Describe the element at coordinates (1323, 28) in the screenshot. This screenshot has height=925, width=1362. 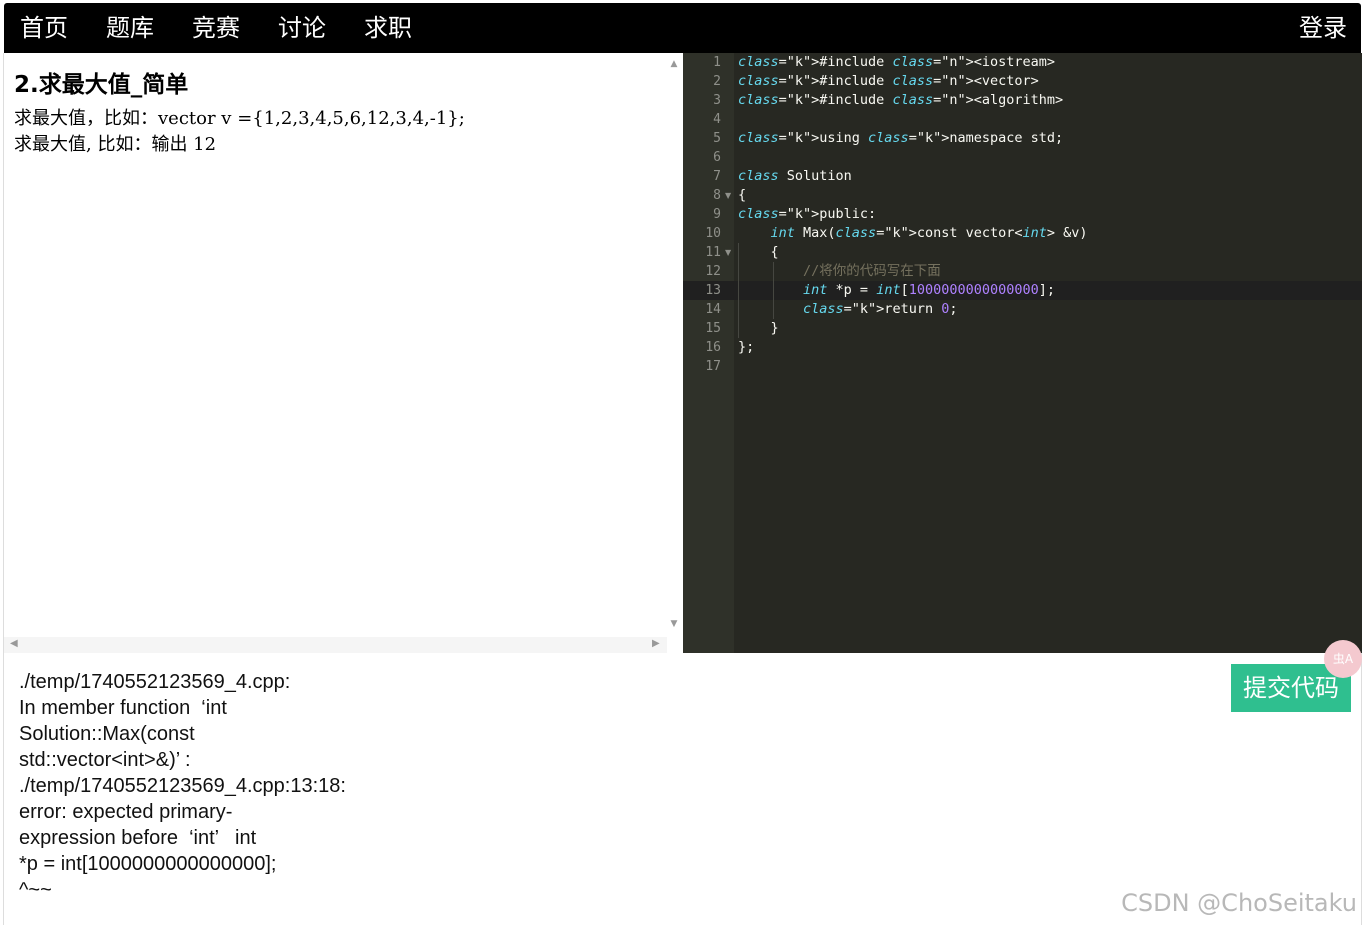
I see `login-link: 登录` at that location.